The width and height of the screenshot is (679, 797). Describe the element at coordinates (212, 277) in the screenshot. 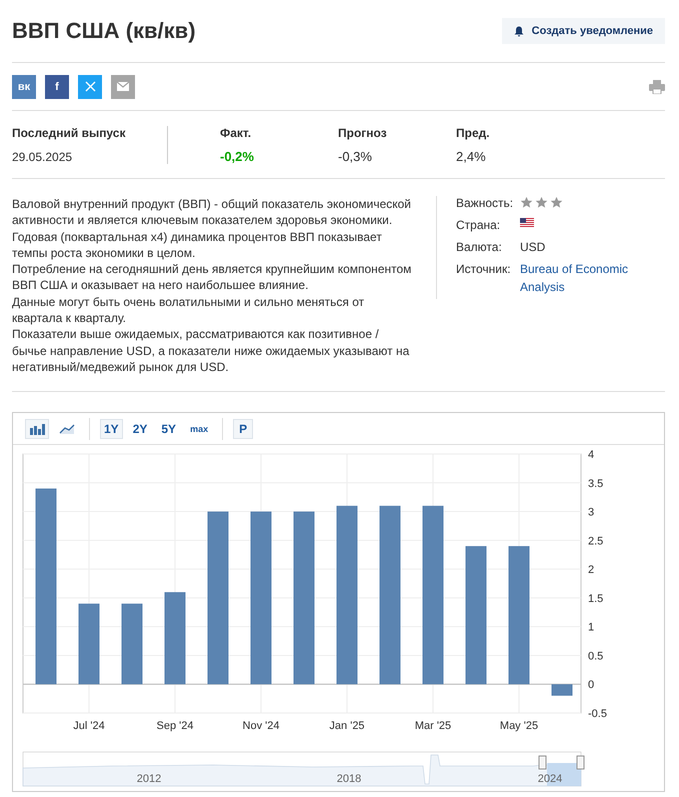

I see `description-paragraph: Потребление на сегодняшний день является крупнейшим компонентом ВВП США и оказывает на него наибольшее влияние.` at that location.